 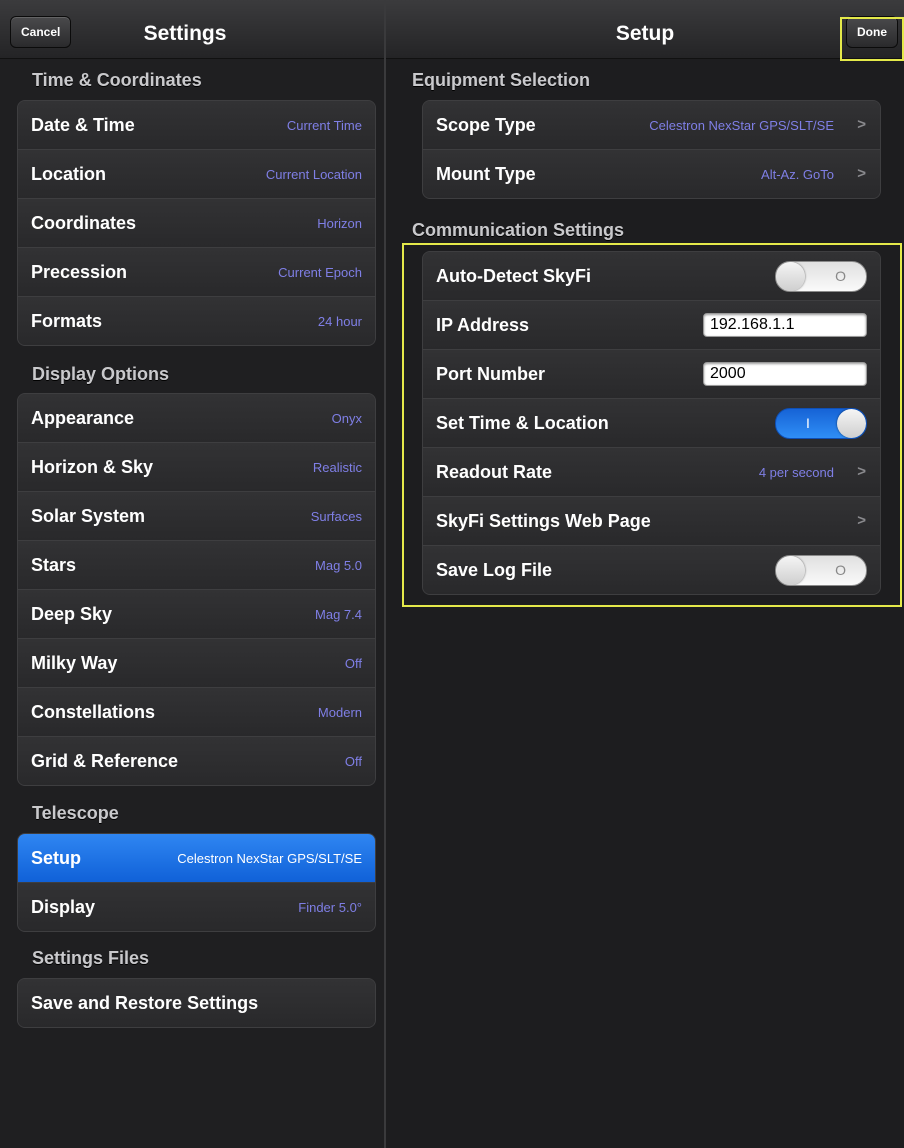 What do you see at coordinates (821, 423) in the screenshot?
I see `set-time-location-toggle: I` at bounding box center [821, 423].